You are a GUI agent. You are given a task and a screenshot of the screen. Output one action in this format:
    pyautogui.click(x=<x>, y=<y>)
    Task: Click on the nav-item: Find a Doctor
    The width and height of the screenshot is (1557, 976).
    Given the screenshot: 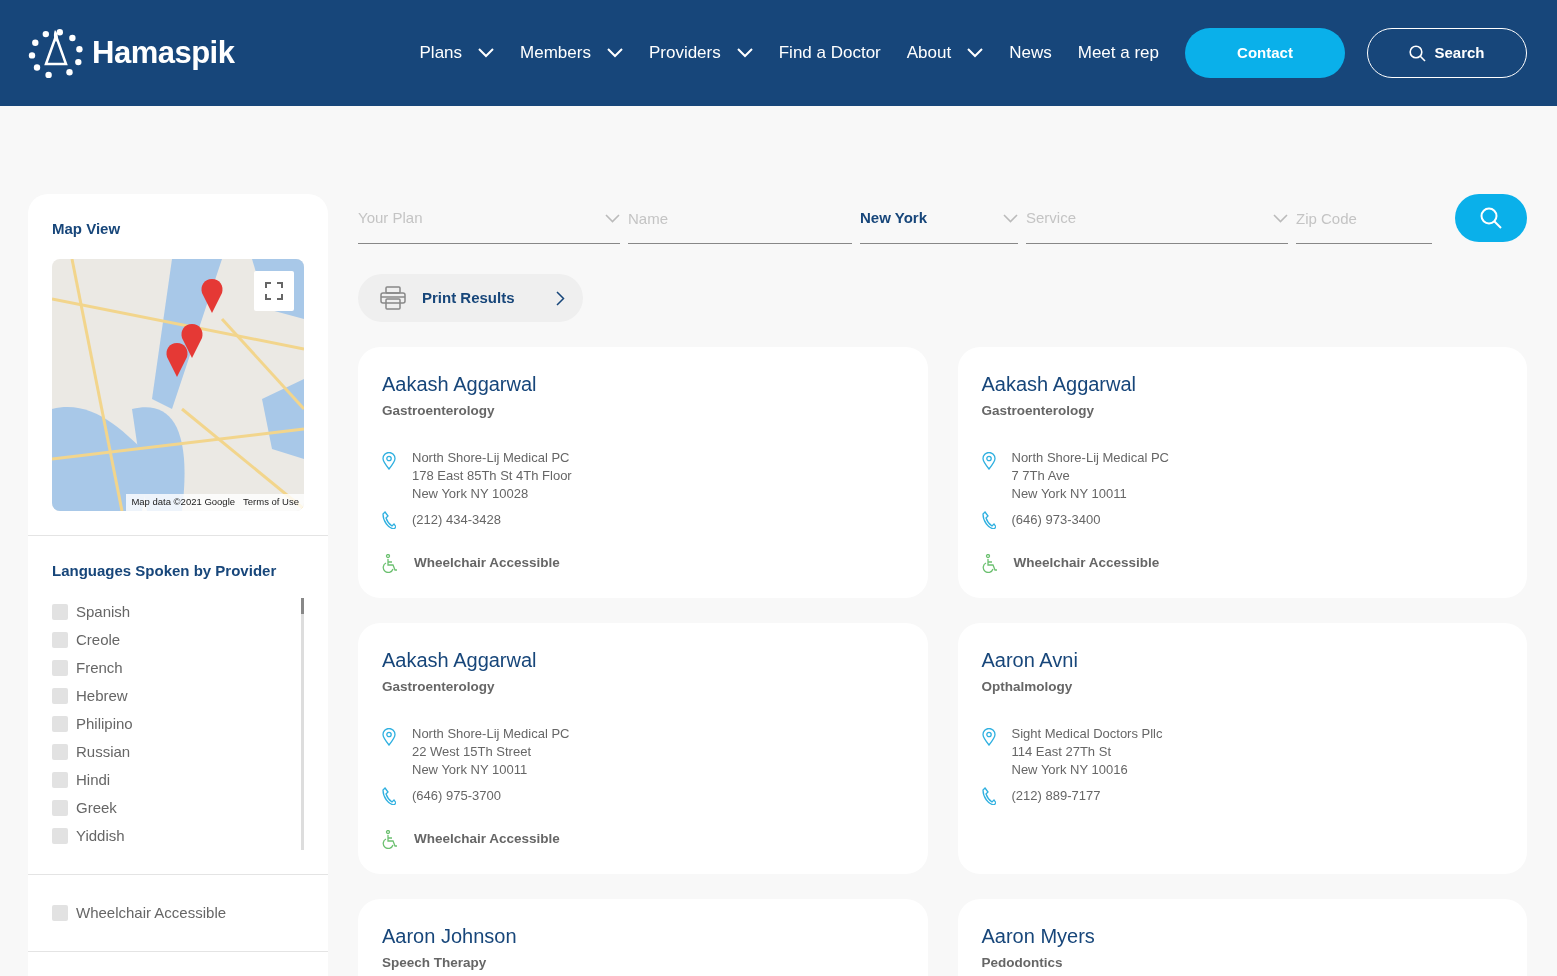 What is the action you would take?
    pyautogui.click(x=829, y=53)
    